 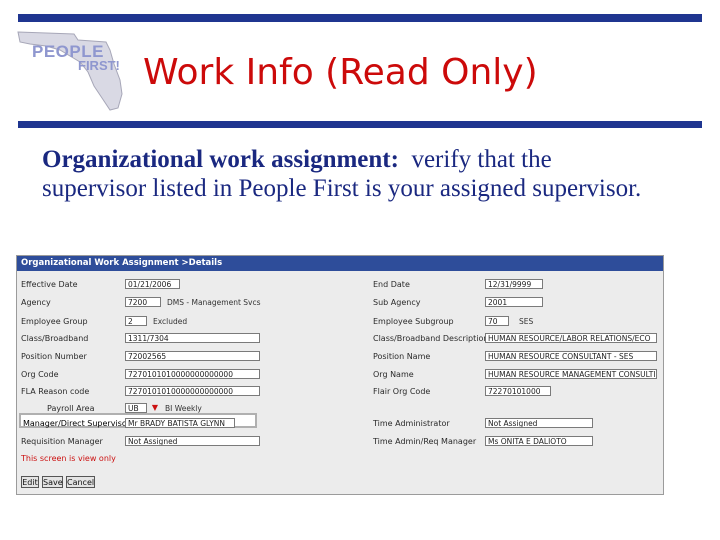 What do you see at coordinates (340, 263) in the screenshot?
I see `panel-header: Organizational Work Assignment >Details` at bounding box center [340, 263].